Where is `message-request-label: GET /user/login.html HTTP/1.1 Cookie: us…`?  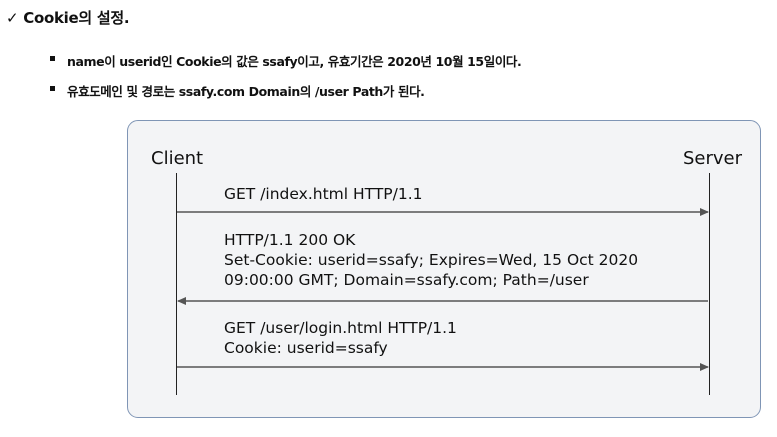
message-request-label: GET /user/login.html HTTP/1.1 Cookie: us… is located at coordinates (340, 338).